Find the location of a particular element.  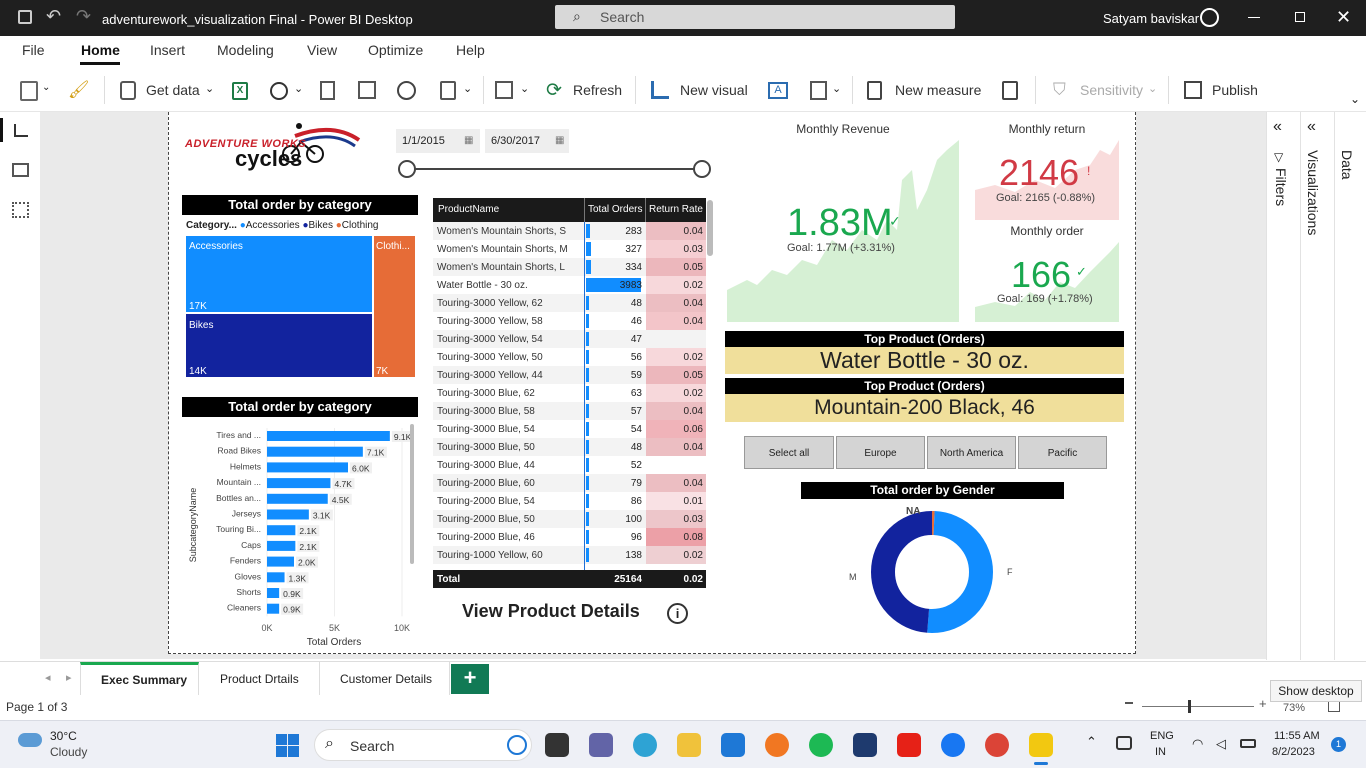

menu-file: File is located at coordinates (33, 50).